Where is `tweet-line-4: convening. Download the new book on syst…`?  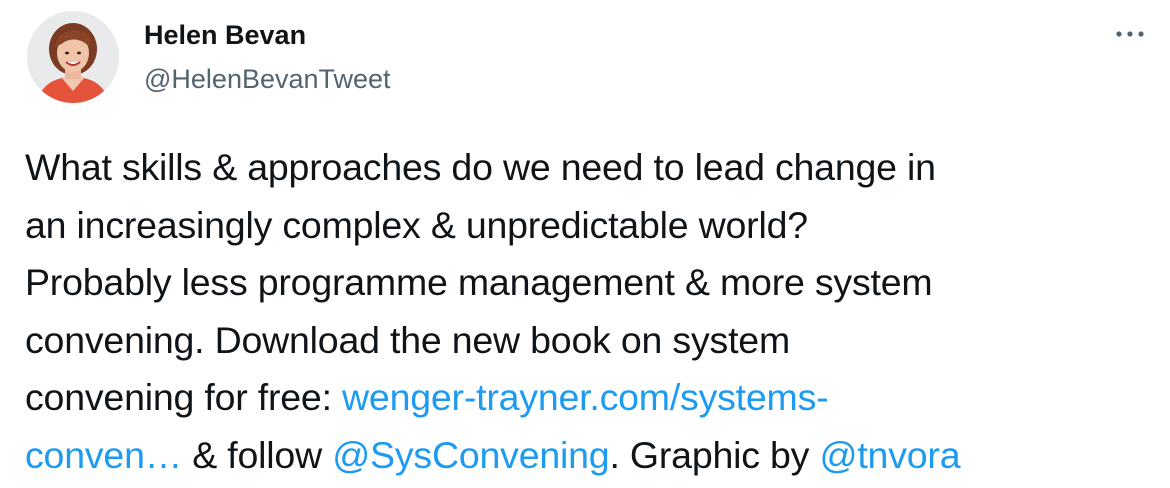
tweet-line-4: convening. Download the new book on syst… is located at coordinates (407, 339).